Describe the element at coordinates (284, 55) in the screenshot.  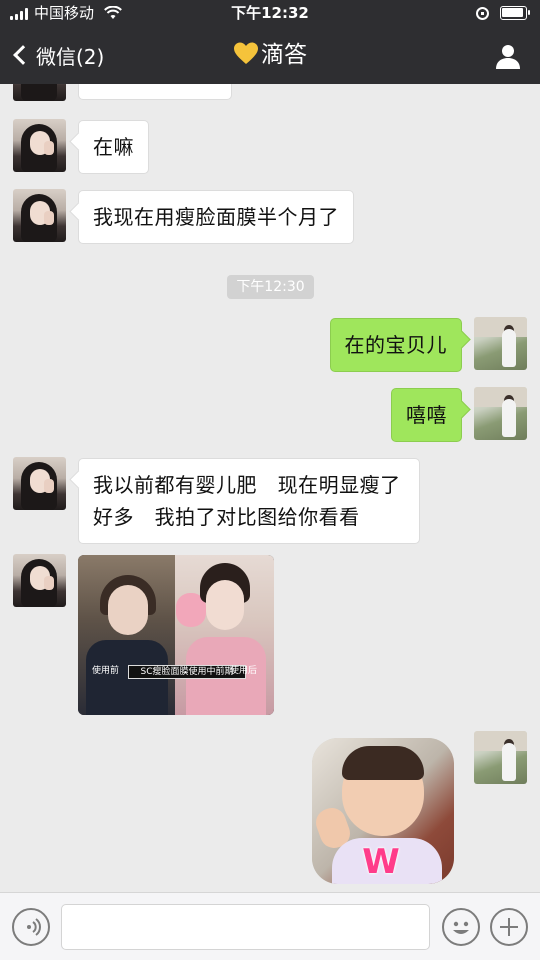
I see `chat-title-text: 滴答` at that location.